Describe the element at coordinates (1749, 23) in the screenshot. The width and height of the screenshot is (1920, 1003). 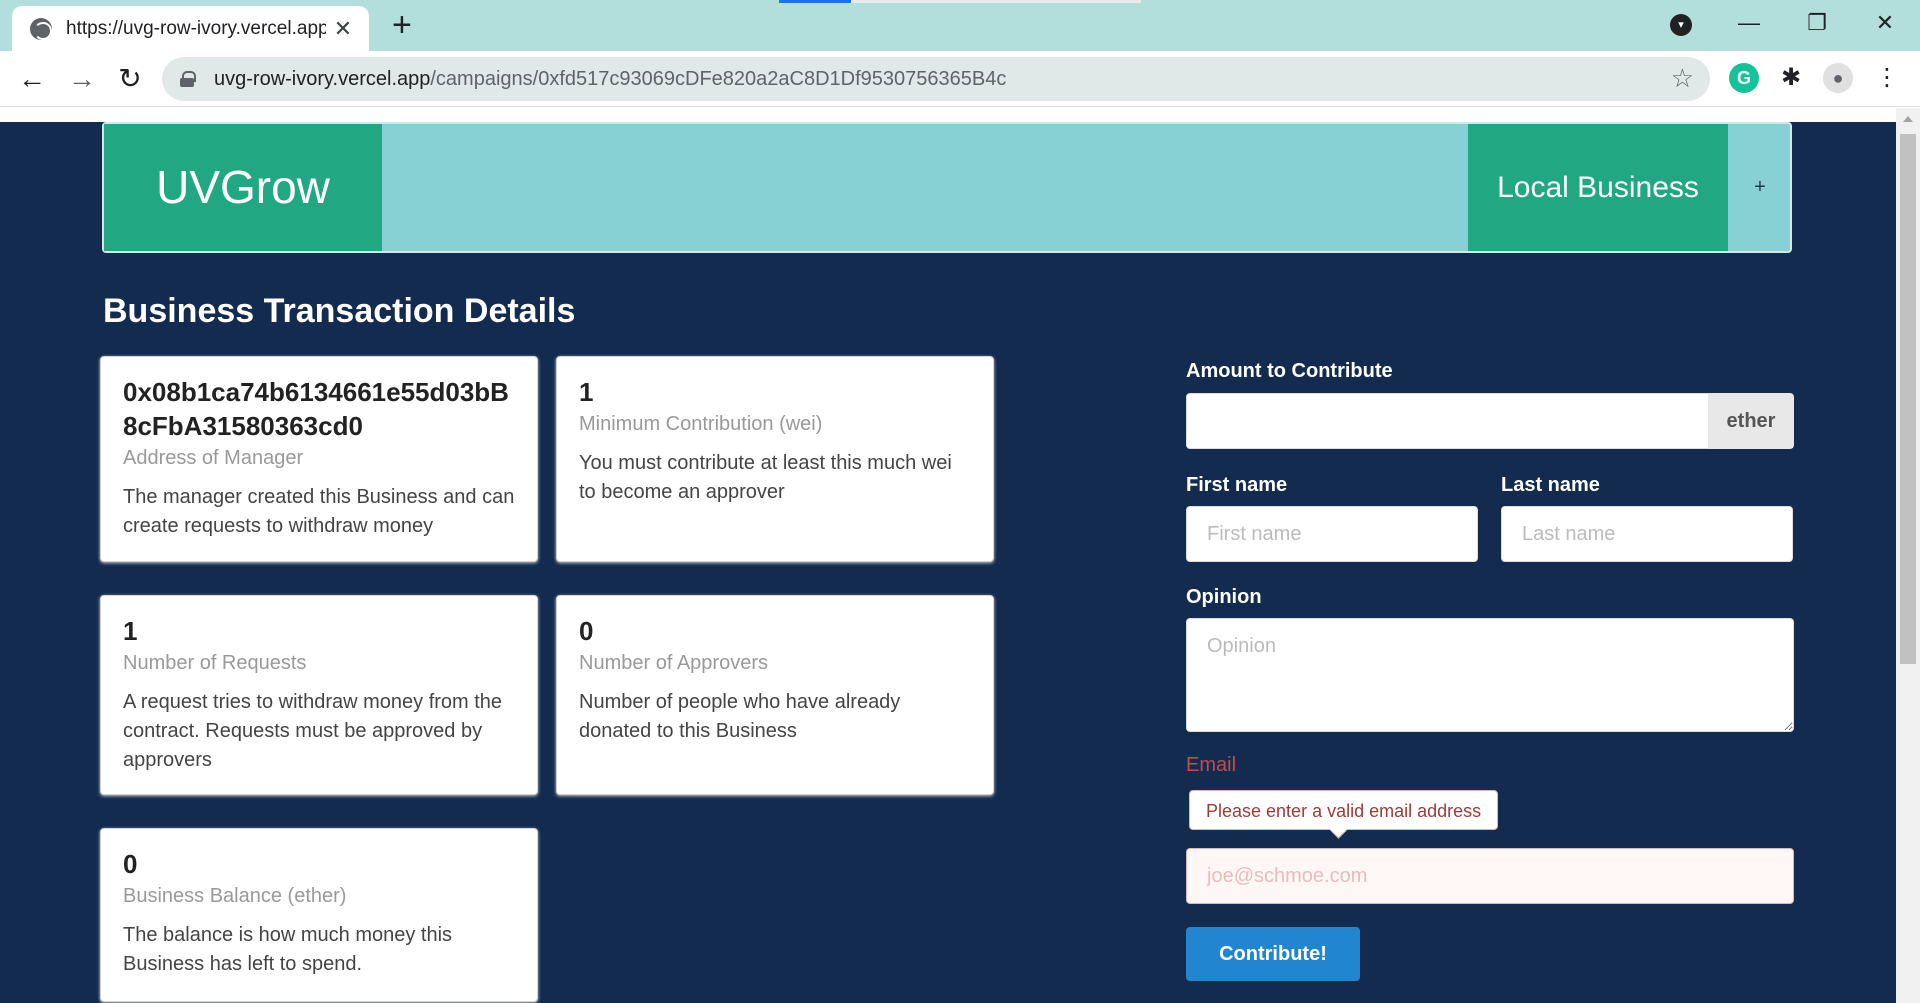
I see `minimize-button: —` at that location.